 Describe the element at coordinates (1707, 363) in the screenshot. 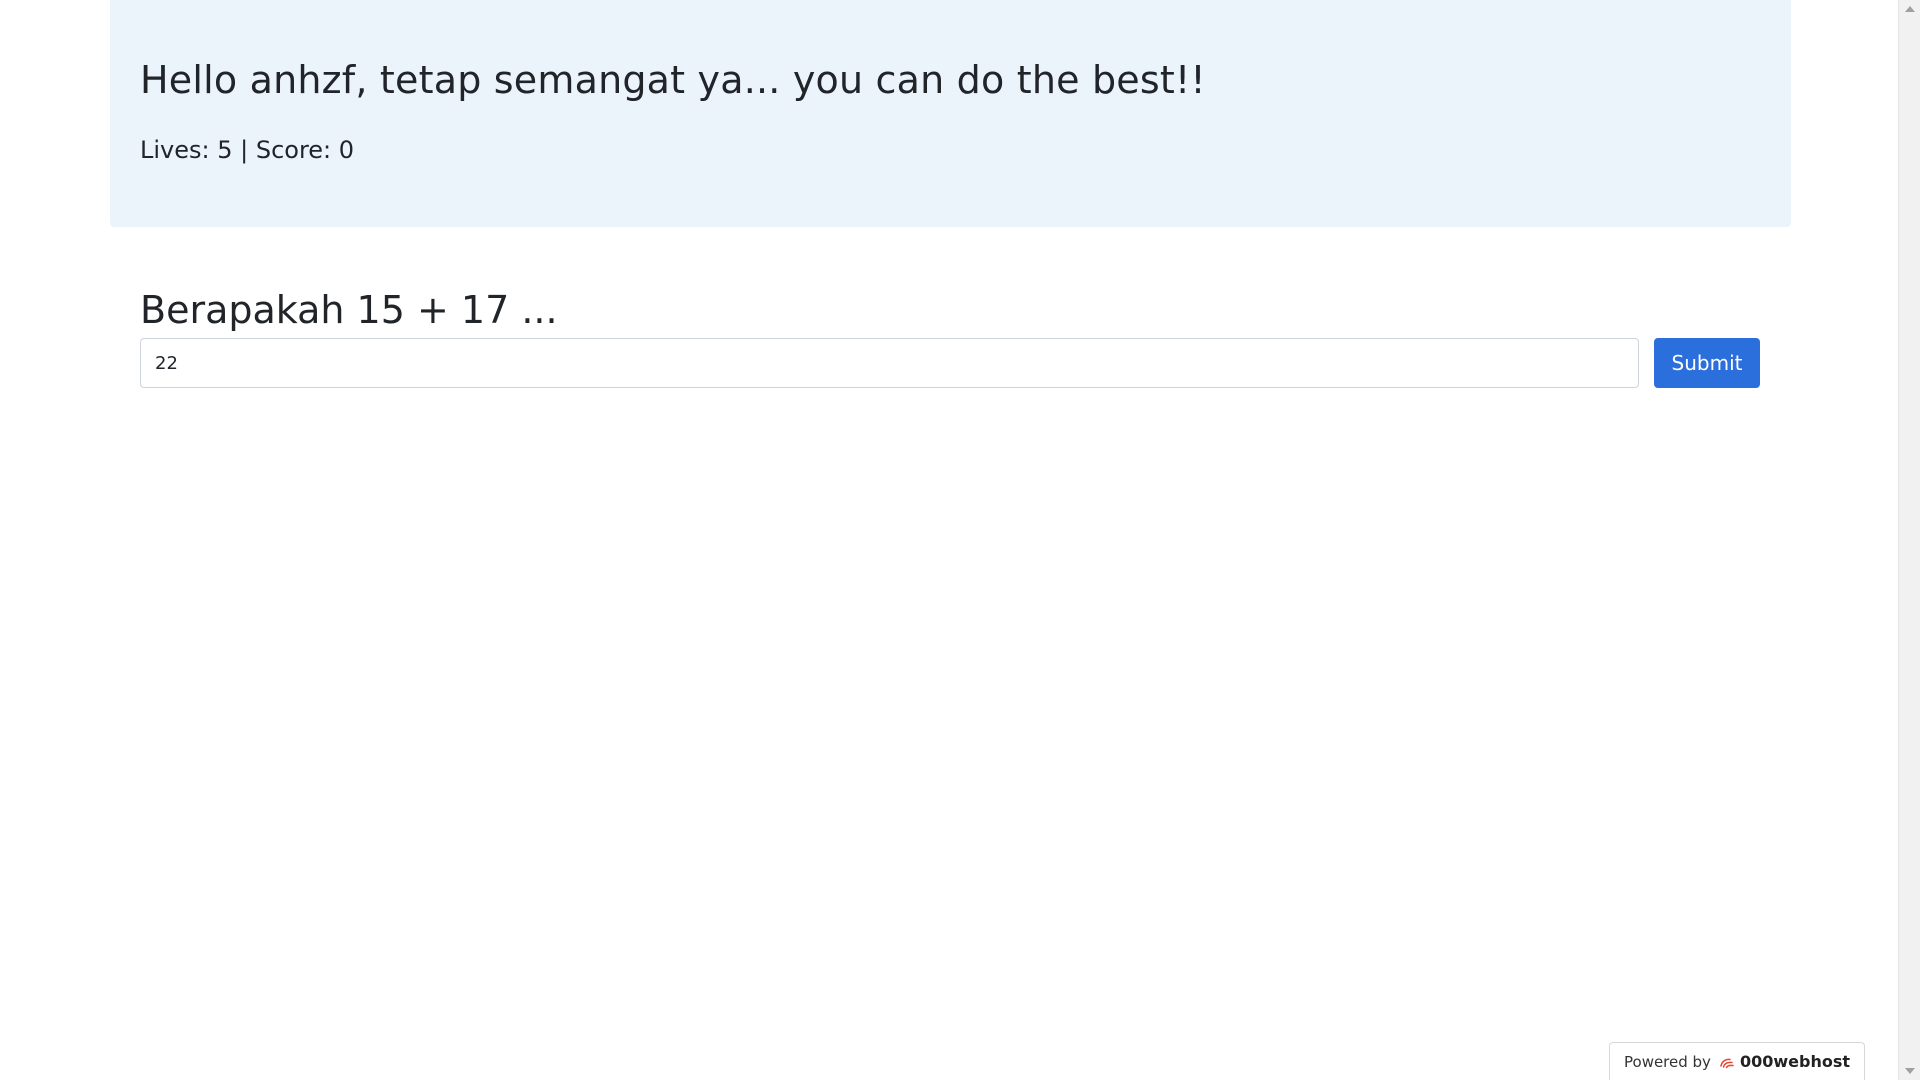

I see `submit-button: Submit` at that location.